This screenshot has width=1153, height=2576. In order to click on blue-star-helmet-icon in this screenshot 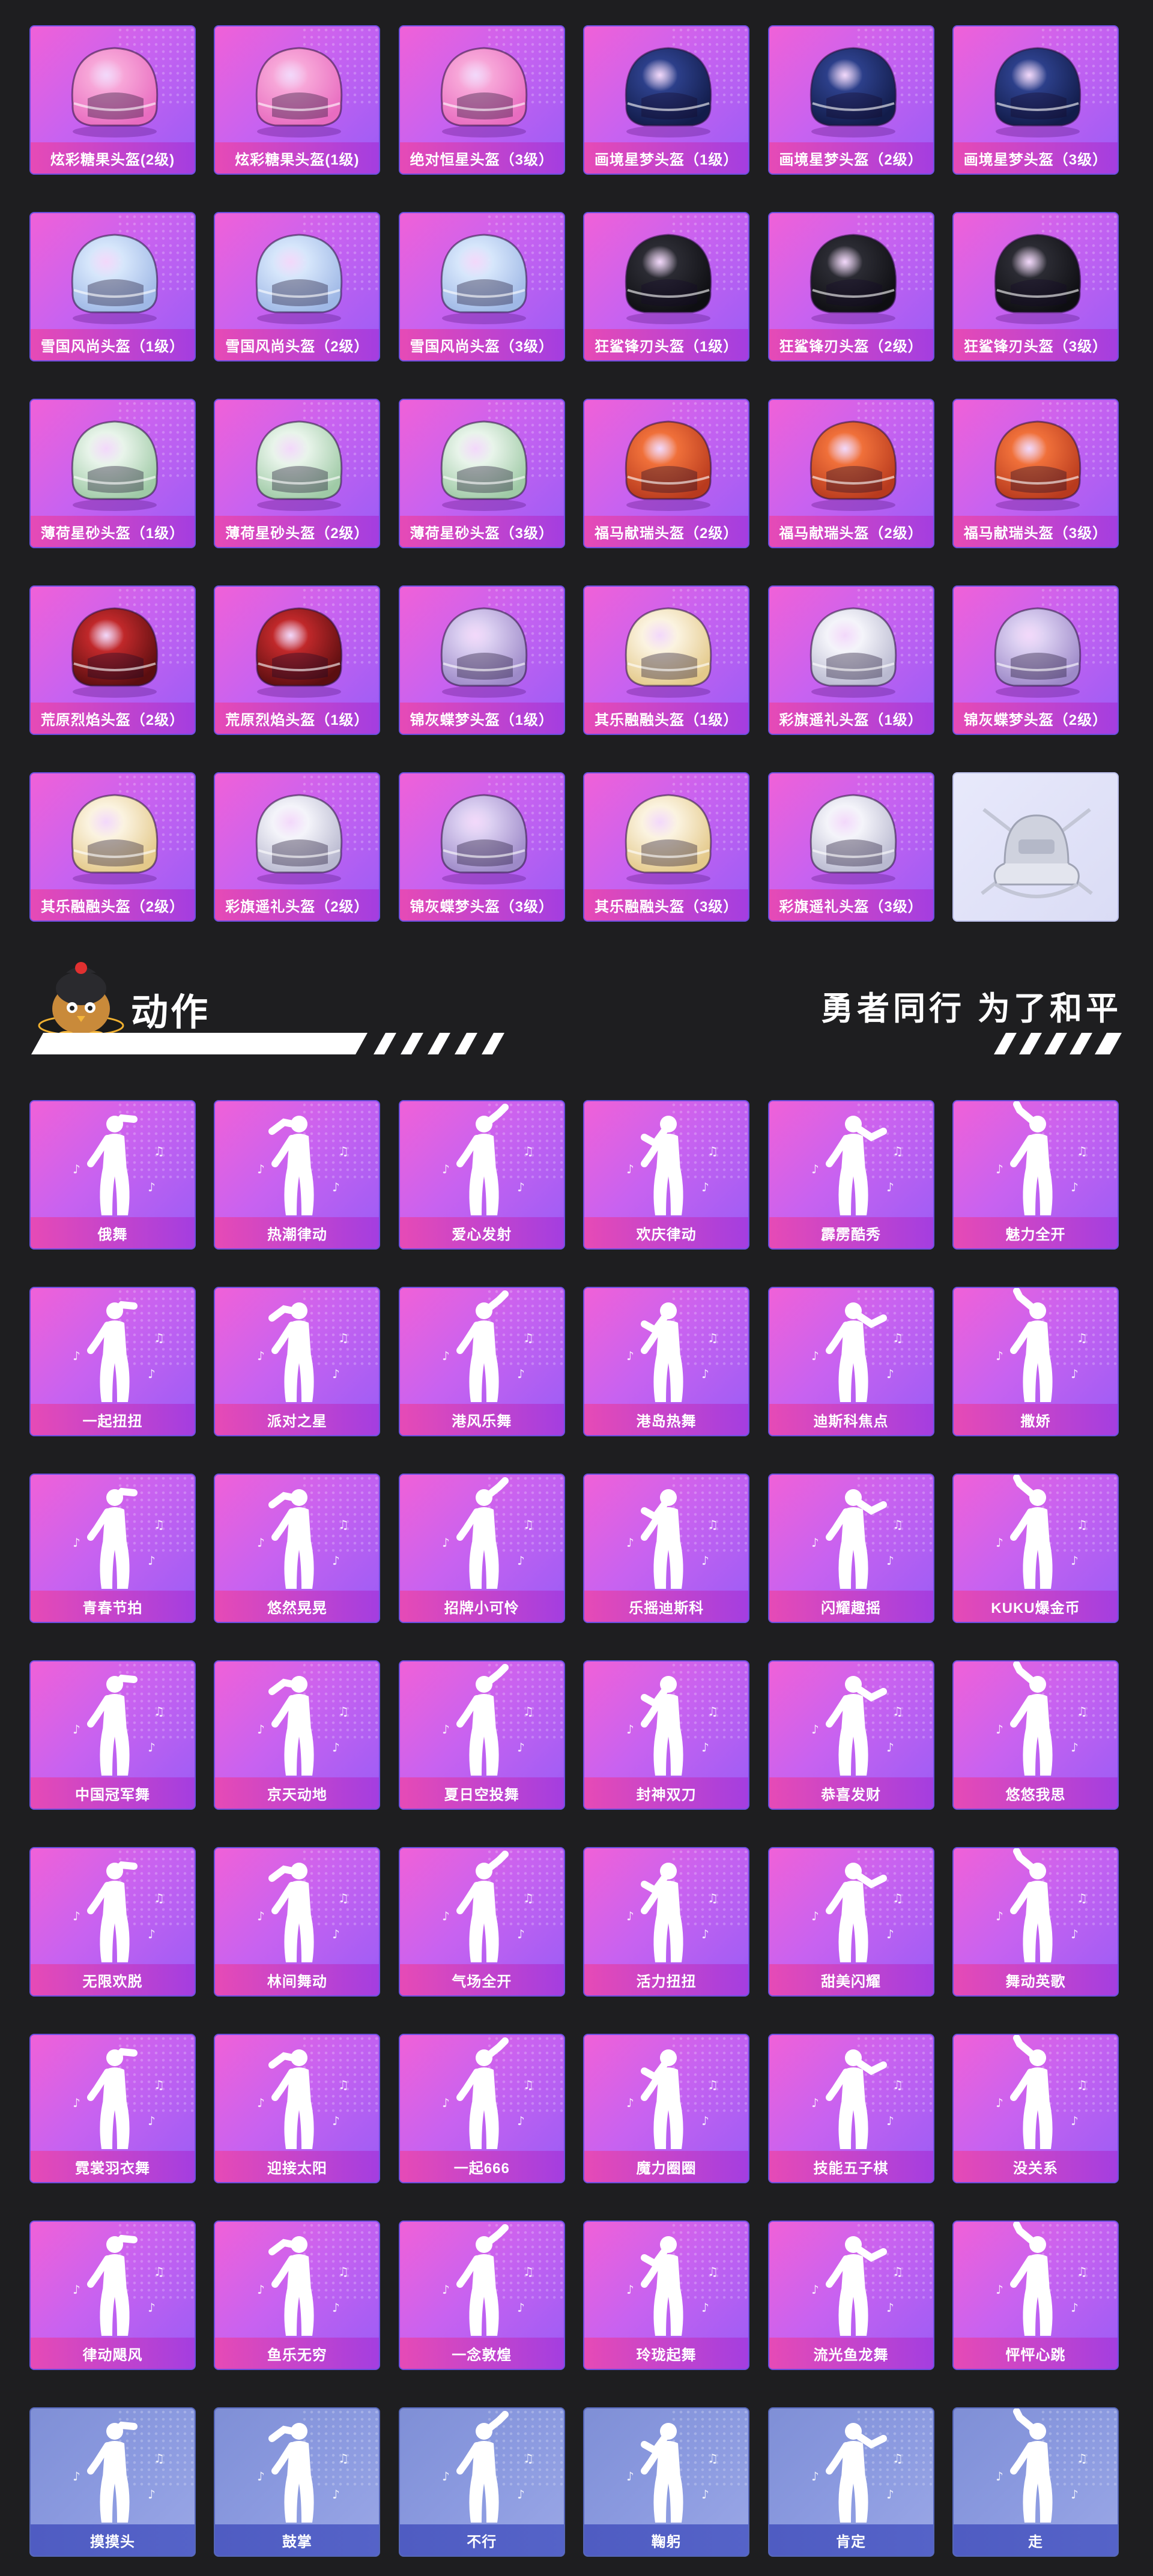, I will do `click(666, 85)`.